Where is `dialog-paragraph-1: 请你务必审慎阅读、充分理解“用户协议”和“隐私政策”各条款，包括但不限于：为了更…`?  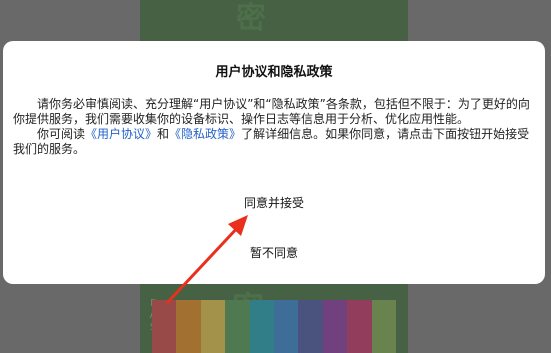
dialog-paragraph-1: 请你务必审慎阅读、充分理解“用户协议”和“隐私政策”各条款，包括但不限于：为了更… is located at coordinates (271, 111).